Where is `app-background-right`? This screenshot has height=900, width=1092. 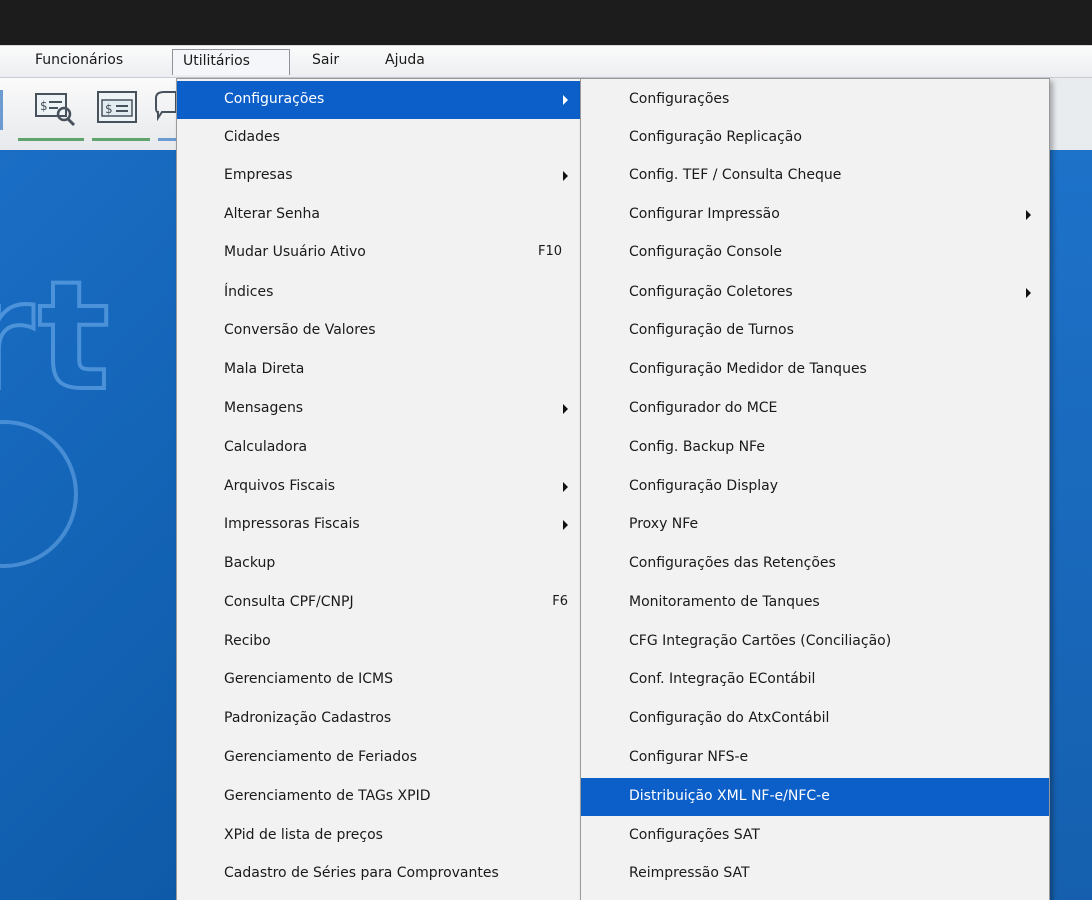
app-background-right is located at coordinates (1071, 489).